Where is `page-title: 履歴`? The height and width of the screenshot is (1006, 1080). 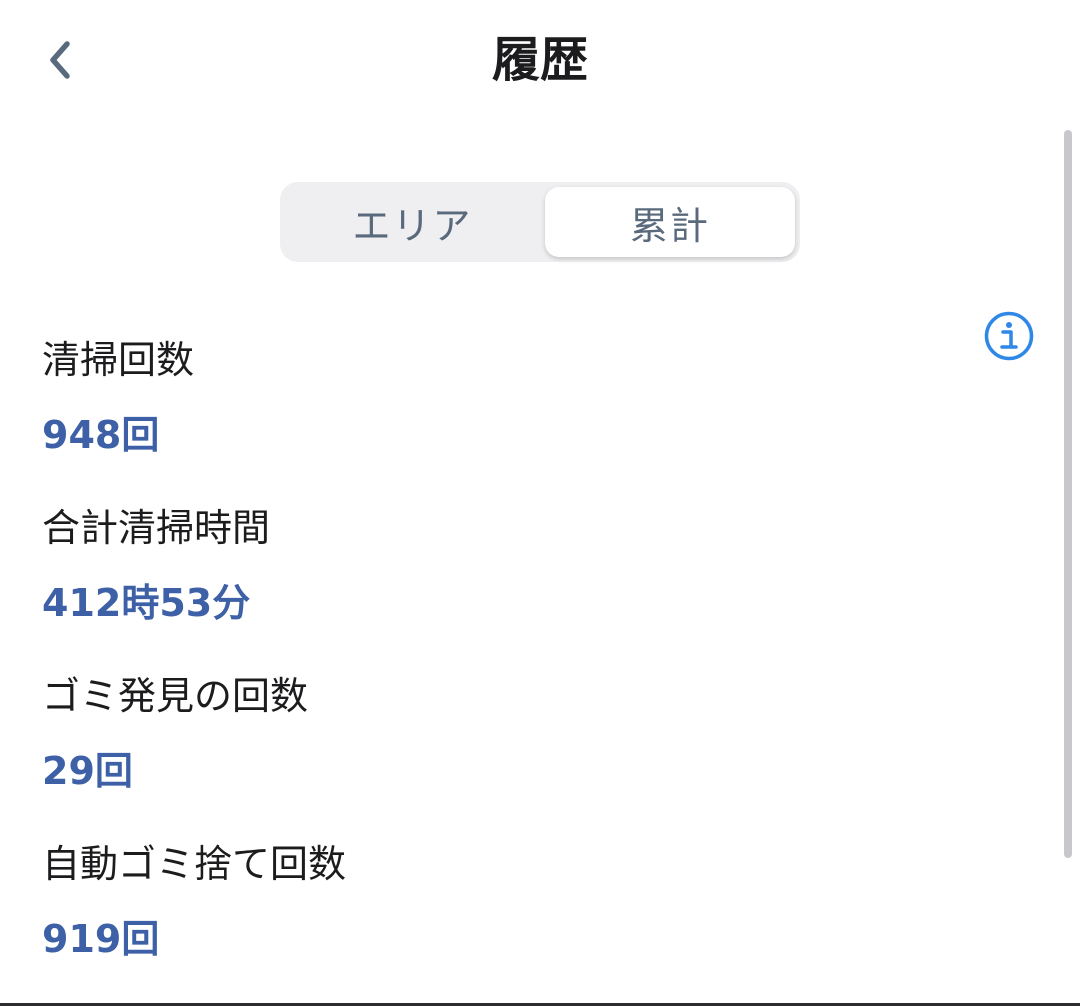
page-title: 履歴 is located at coordinates (539, 60).